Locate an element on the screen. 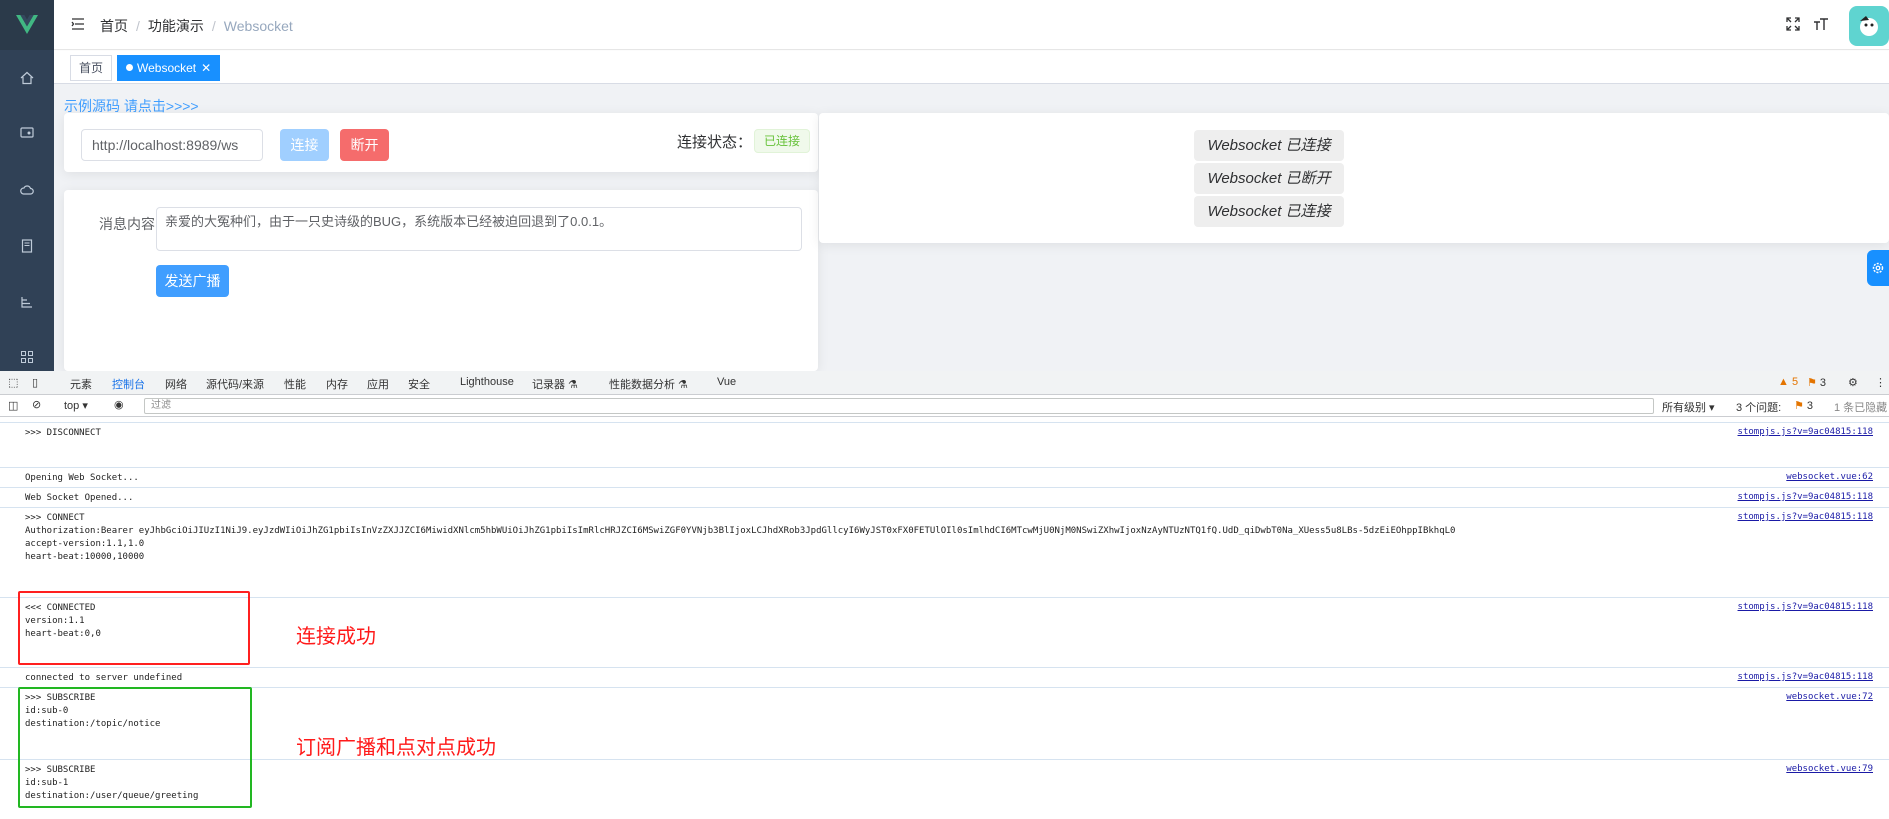  log-text: connected to server undefined is located at coordinates (104, 678).